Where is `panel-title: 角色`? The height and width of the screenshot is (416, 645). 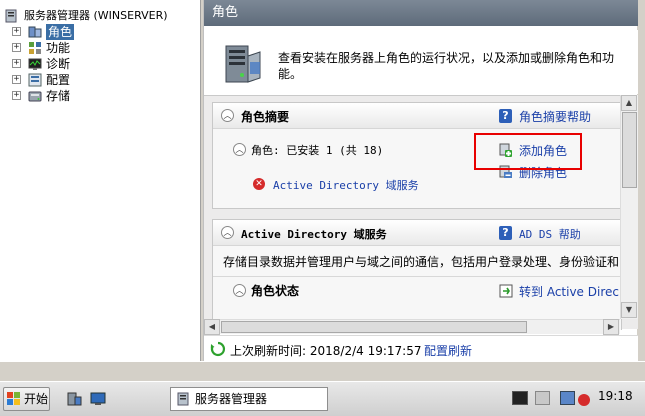 panel-title: 角色 is located at coordinates (421, 13).